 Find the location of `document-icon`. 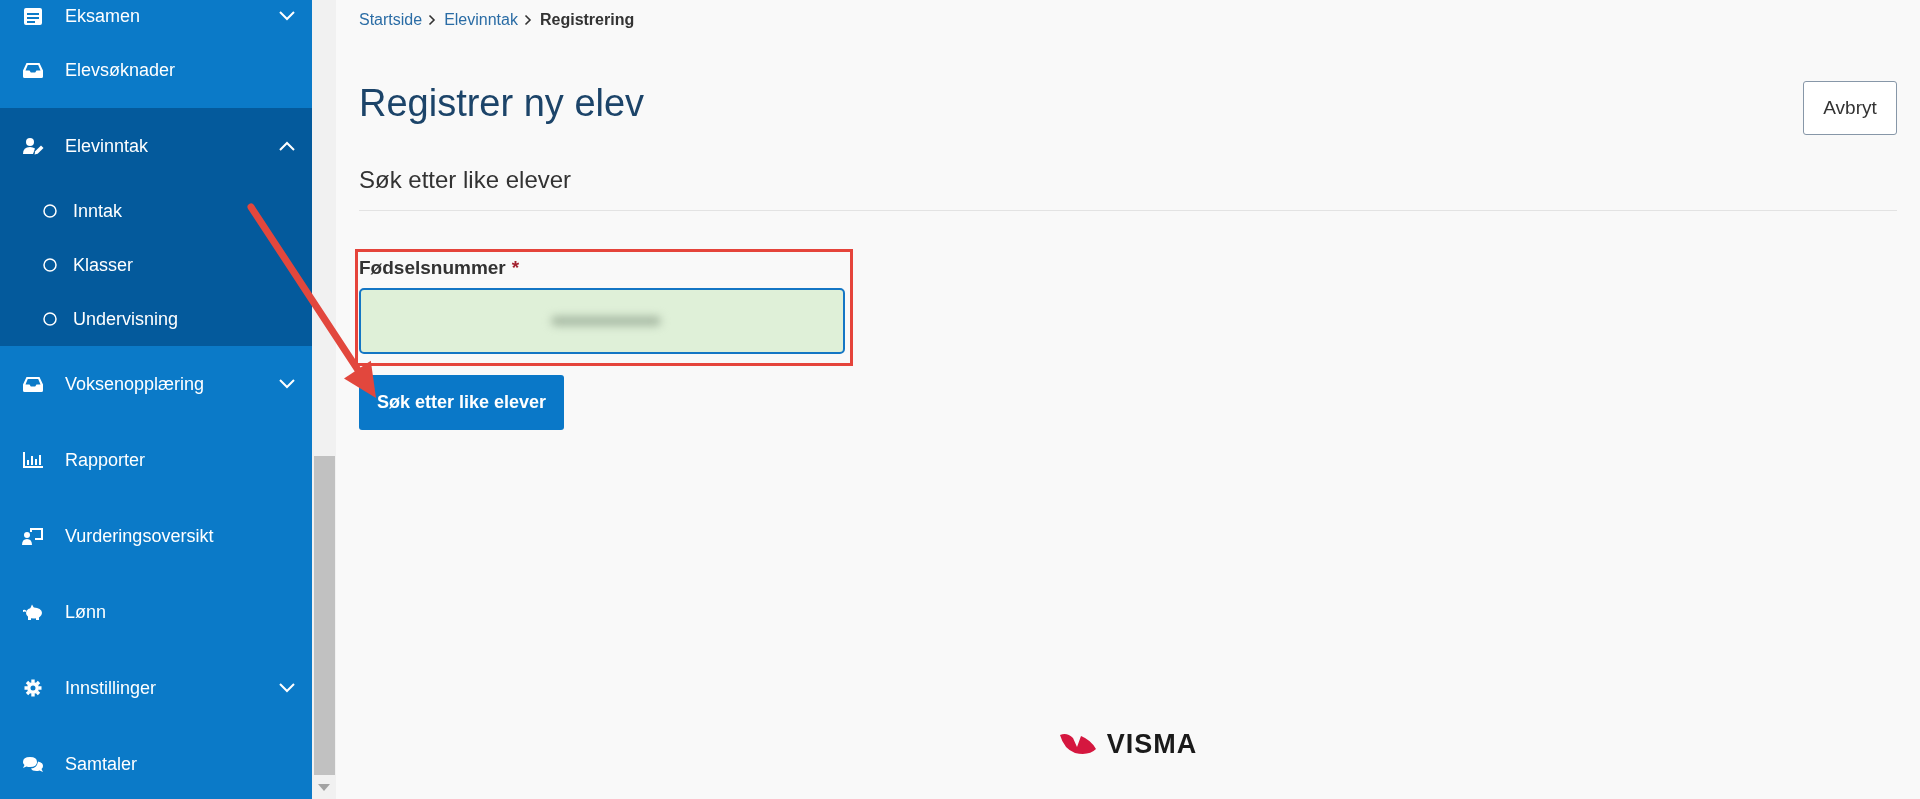

document-icon is located at coordinates (33, 16).